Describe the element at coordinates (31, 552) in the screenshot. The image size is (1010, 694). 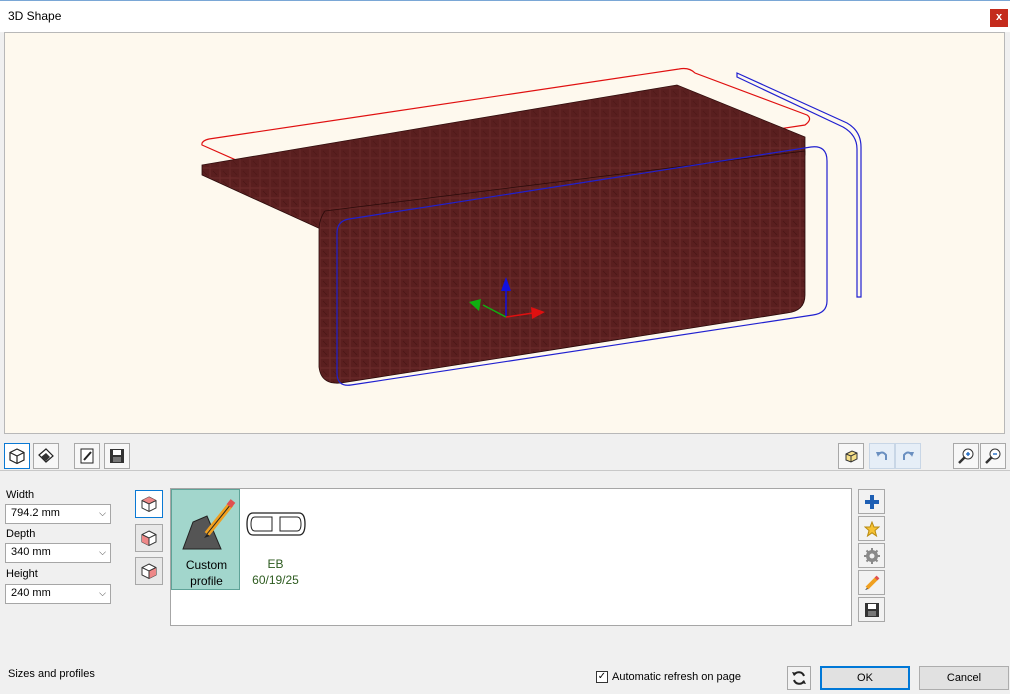
I see `depth-value: 340 mm` at that location.